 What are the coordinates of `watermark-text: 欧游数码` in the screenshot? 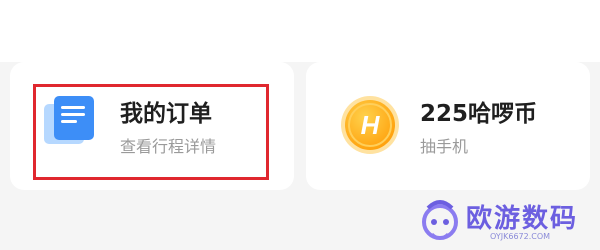 It's located at (522, 219).